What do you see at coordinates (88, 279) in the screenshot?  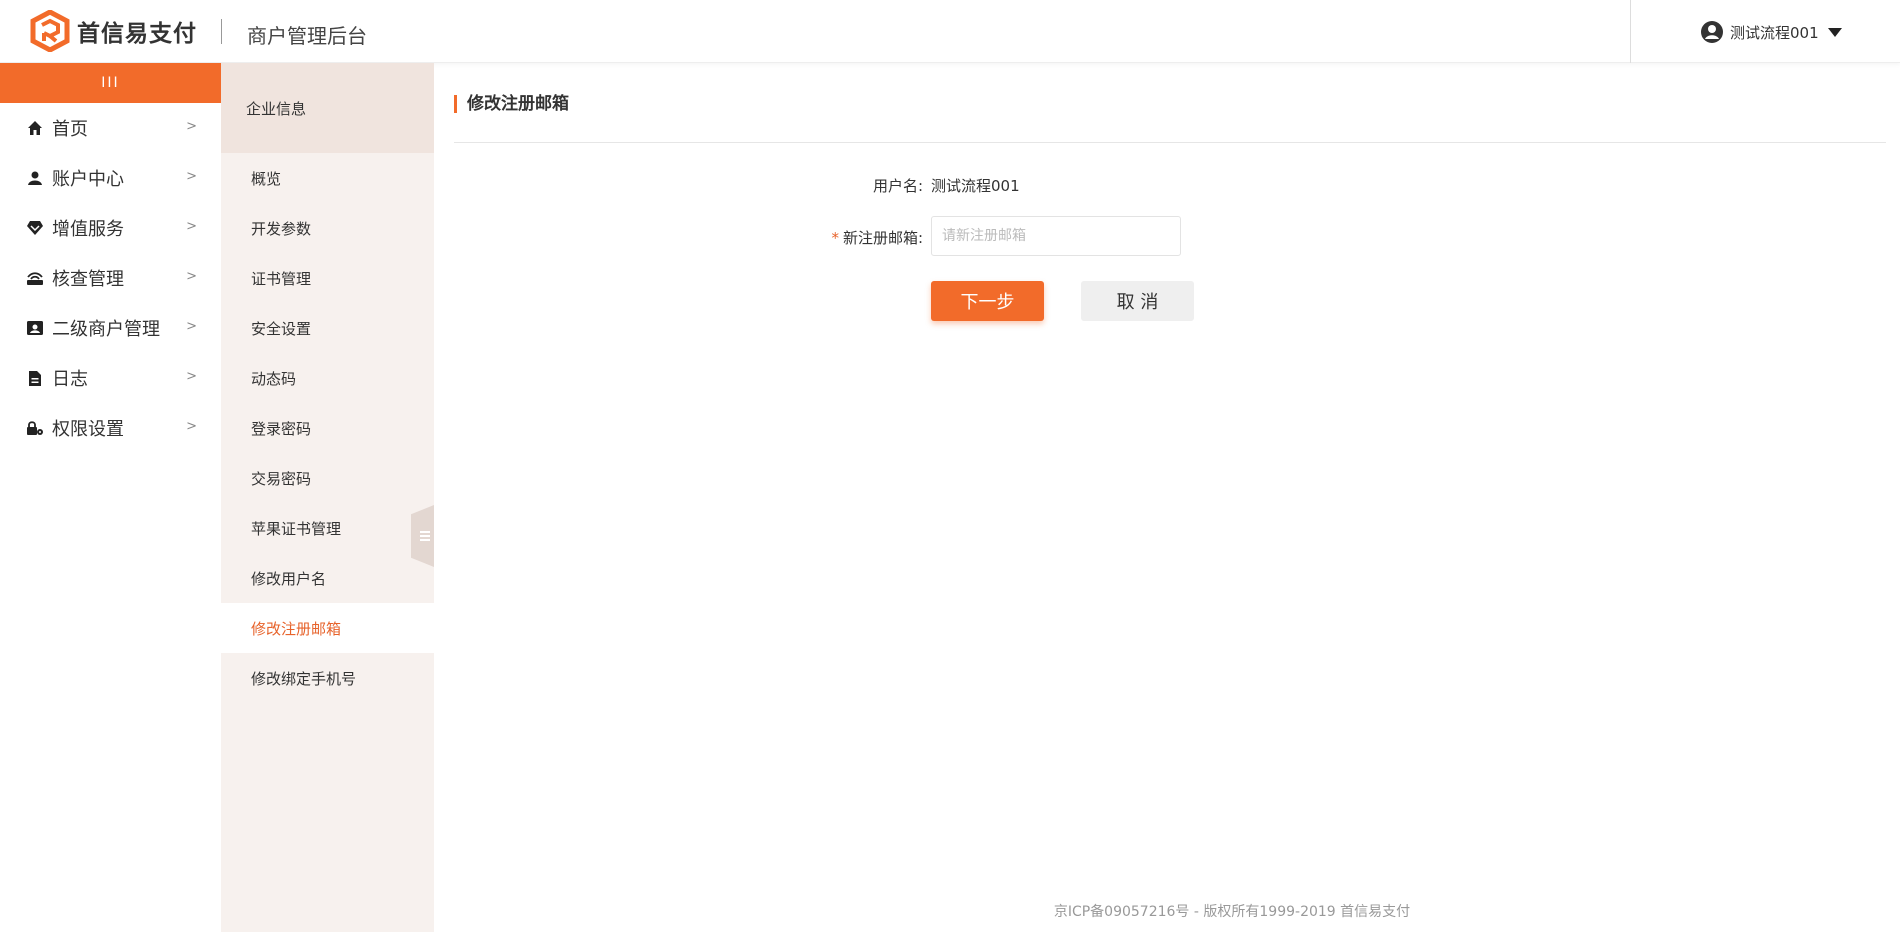 I see `sidebar-item-label: 核查管理` at bounding box center [88, 279].